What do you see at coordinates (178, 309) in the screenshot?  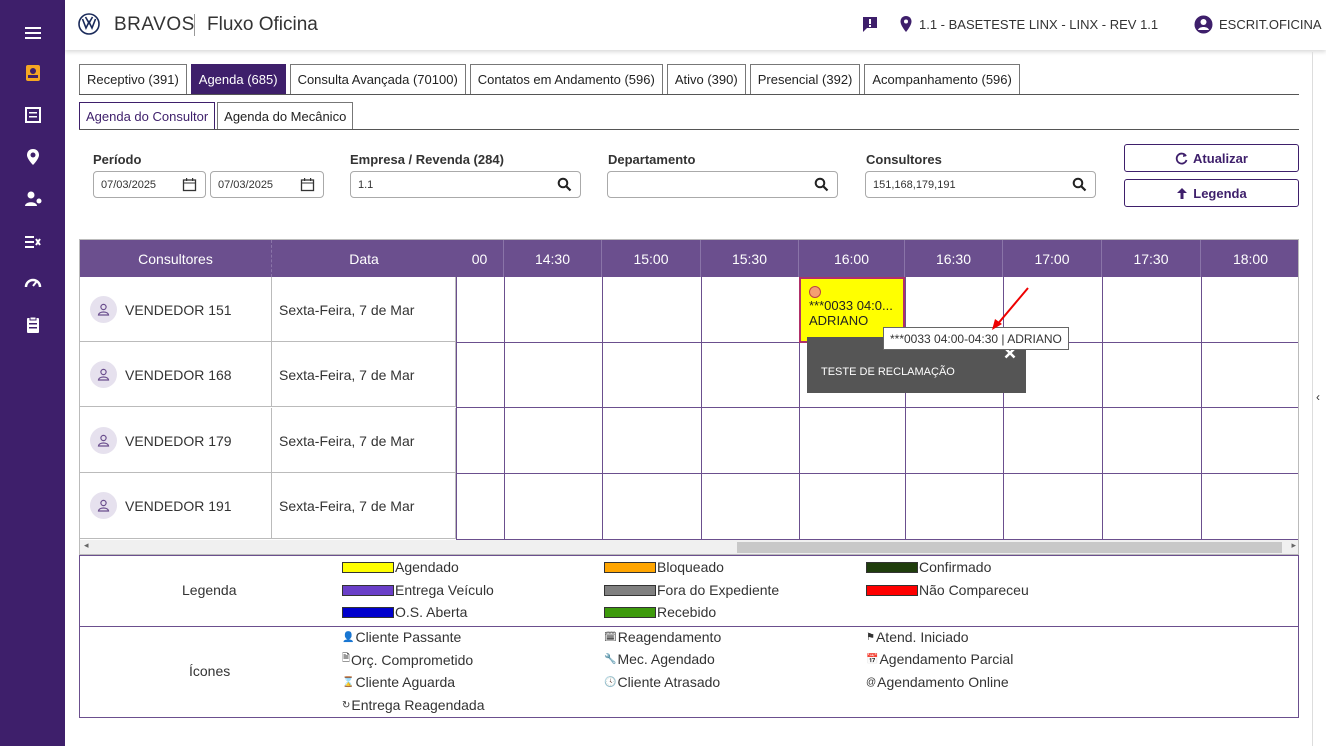 I see `consultor-name: VENDEDOR 151` at bounding box center [178, 309].